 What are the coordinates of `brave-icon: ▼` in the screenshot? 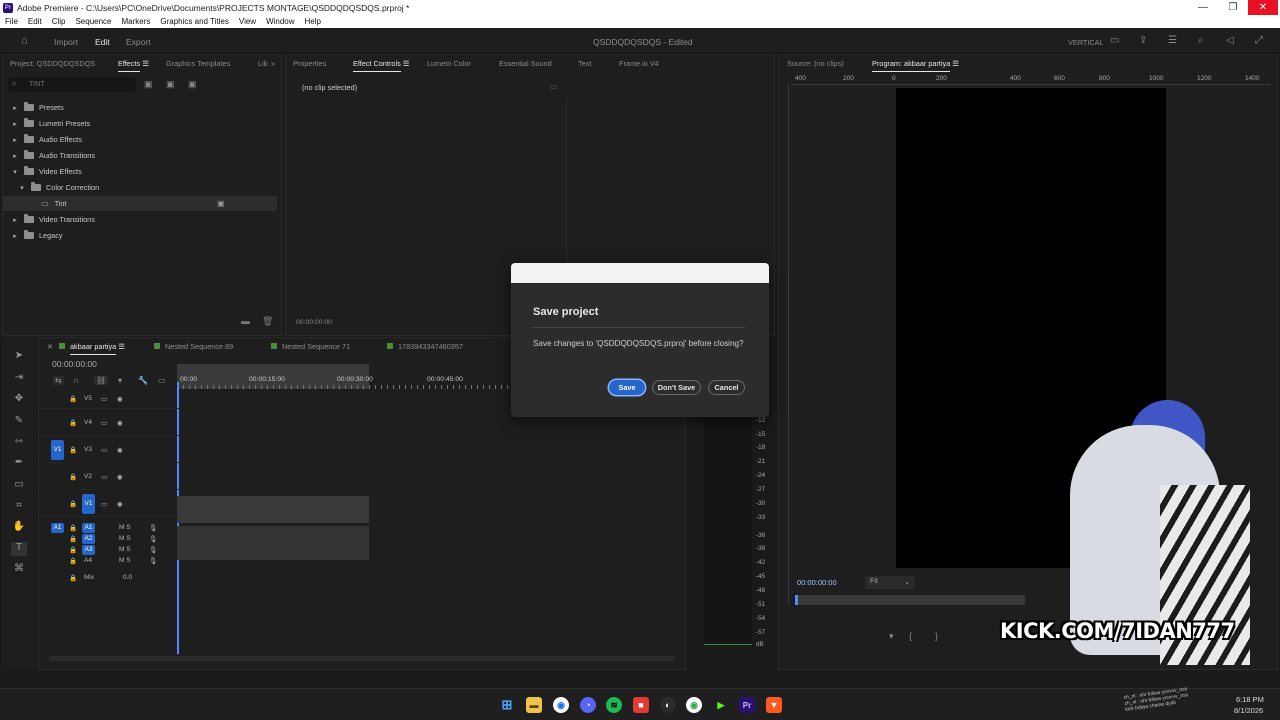 It's located at (774, 705).